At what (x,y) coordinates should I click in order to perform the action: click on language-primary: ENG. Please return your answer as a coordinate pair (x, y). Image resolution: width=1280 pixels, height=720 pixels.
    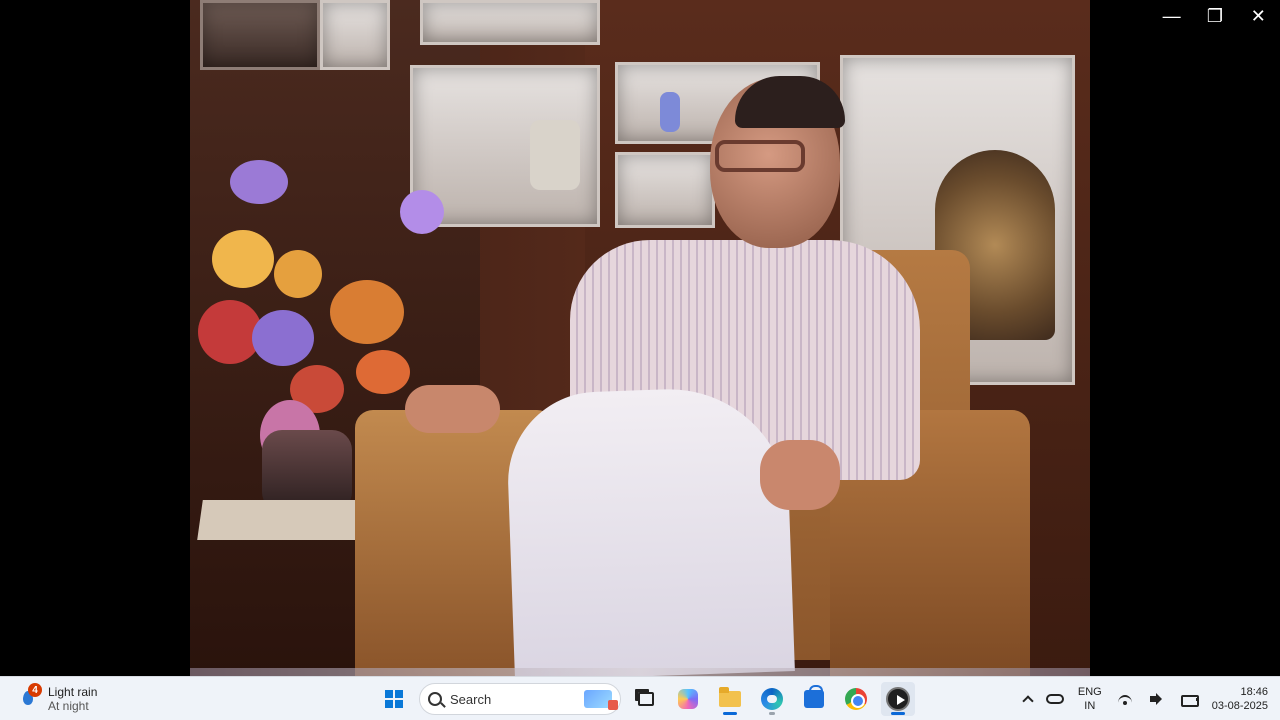
    Looking at the image, I should click on (1089, 692).